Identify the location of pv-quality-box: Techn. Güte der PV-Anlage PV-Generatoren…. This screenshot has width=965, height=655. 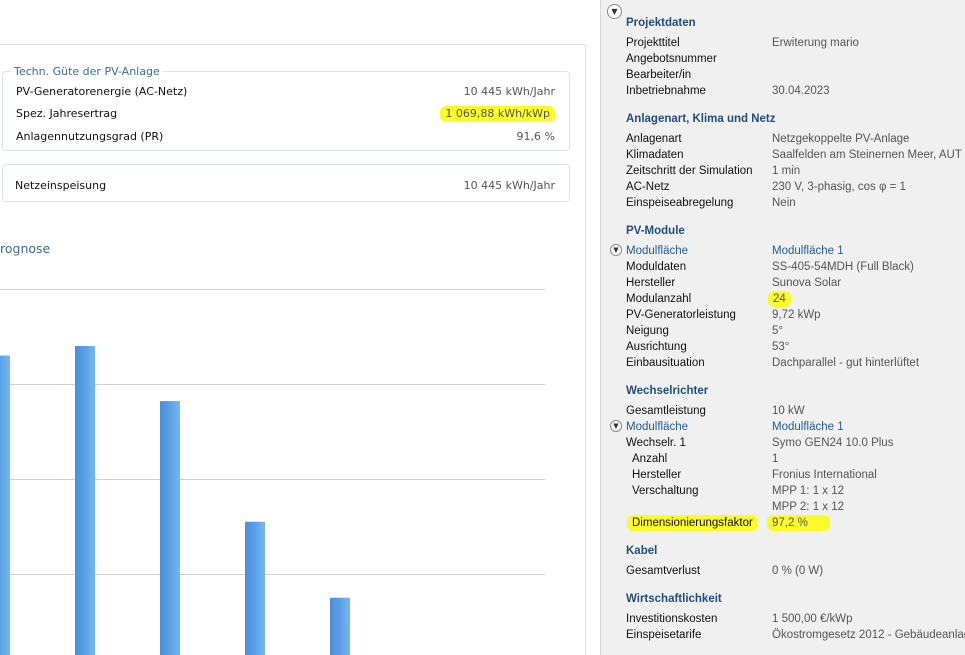
(286, 108).